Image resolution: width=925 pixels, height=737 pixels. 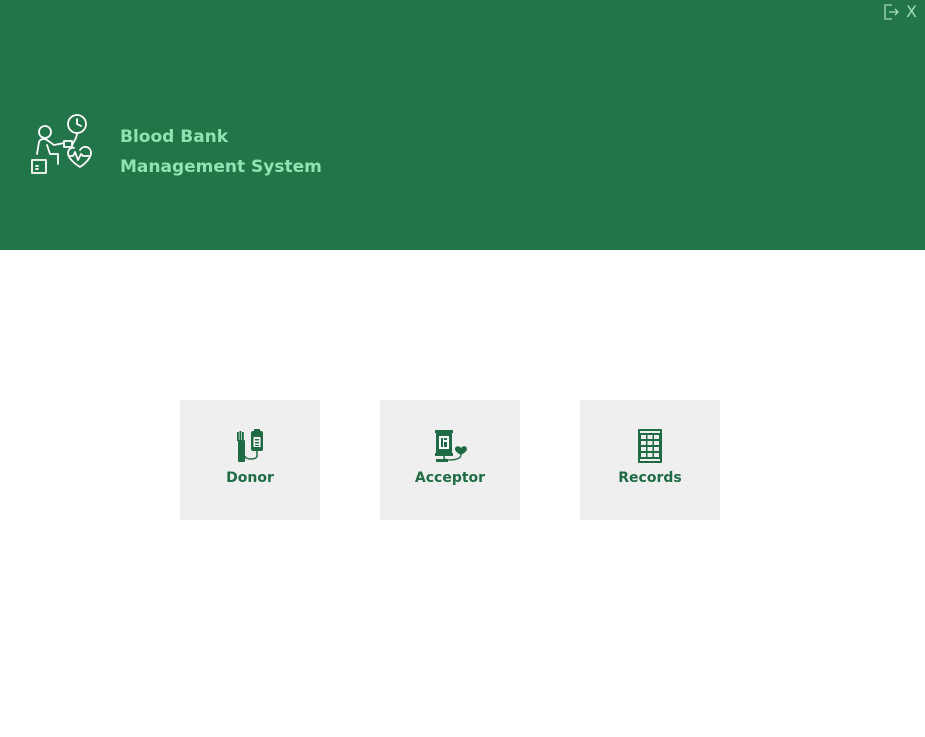 I want to click on logout-icon, so click(x=891, y=12).